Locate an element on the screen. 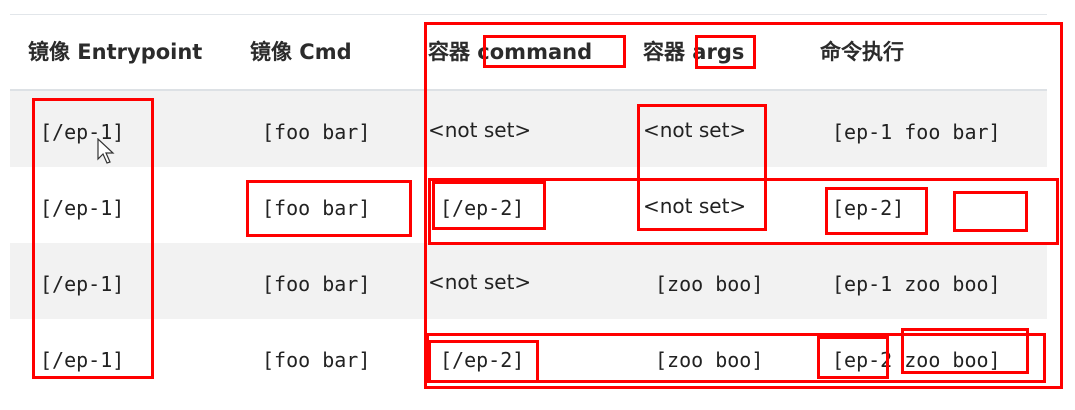 This screenshot has height=410, width=1075. annotation-box-command-header is located at coordinates (554, 51).